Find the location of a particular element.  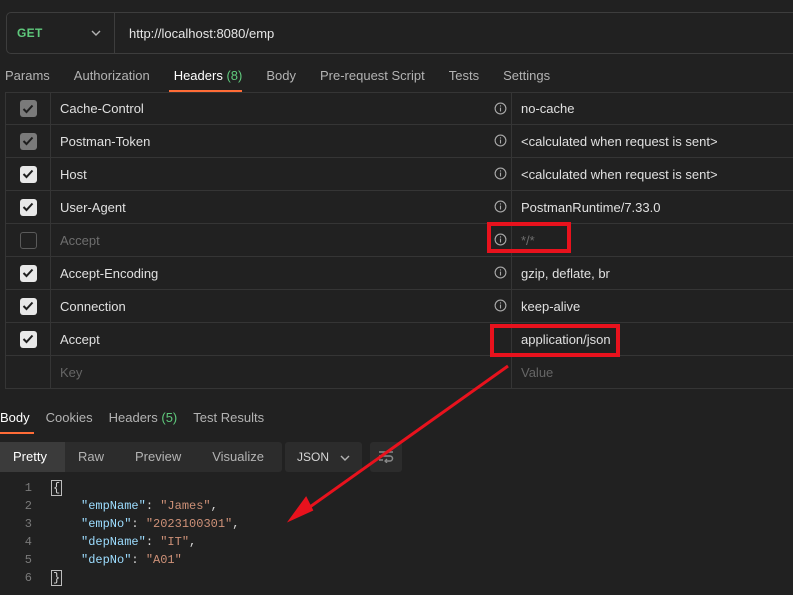

tab-response-headers: Headers (5) is located at coordinates (145, 419).